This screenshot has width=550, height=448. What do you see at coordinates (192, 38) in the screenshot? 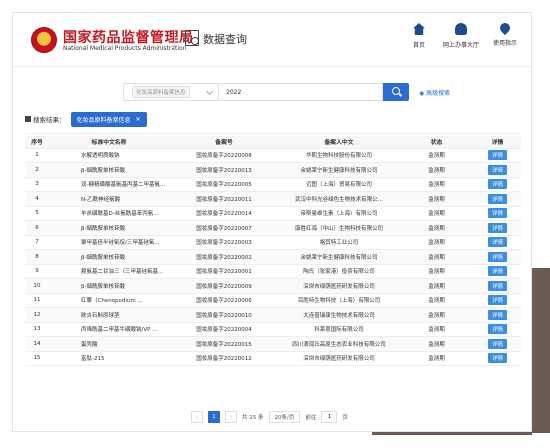
I see `data-query-icon` at bounding box center [192, 38].